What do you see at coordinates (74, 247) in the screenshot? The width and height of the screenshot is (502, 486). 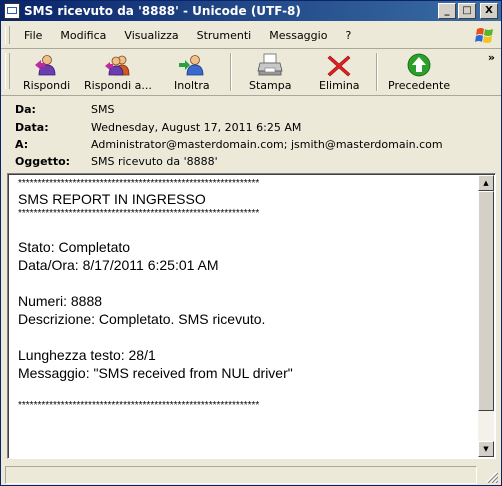 I see `status-line: Stato: Completato` at bounding box center [74, 247].